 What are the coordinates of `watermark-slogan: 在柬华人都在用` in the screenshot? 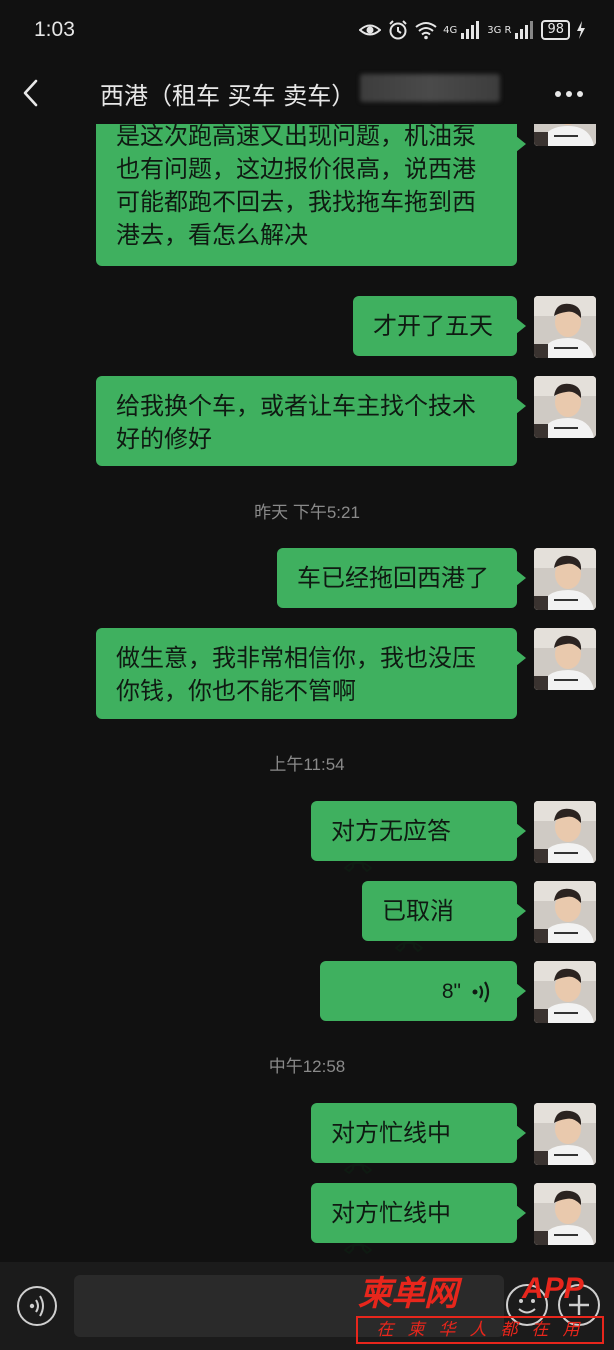 It's located at (480, 1330).